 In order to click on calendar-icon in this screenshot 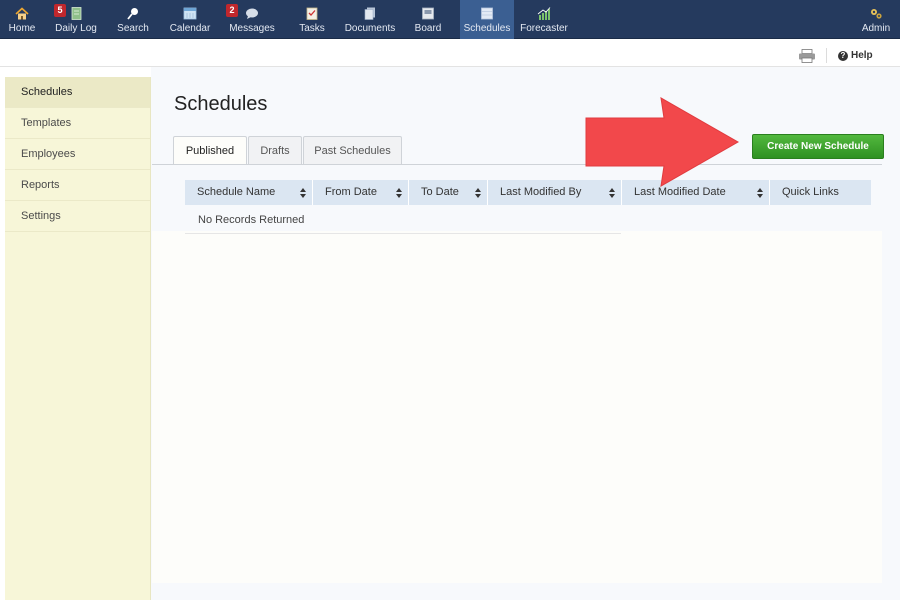, I will do `click(190, 13)`.